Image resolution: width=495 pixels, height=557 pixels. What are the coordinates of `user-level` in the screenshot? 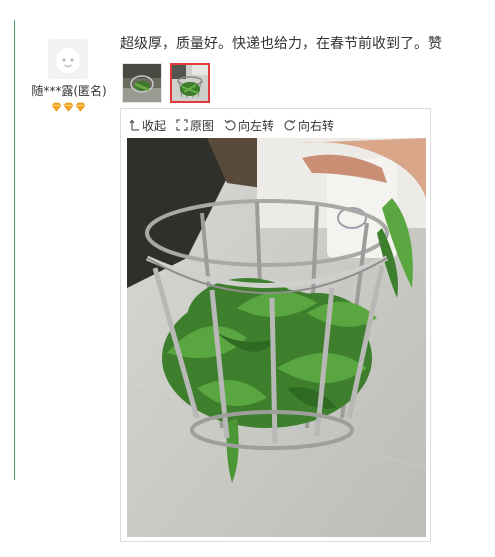 It's located at (68, 107).